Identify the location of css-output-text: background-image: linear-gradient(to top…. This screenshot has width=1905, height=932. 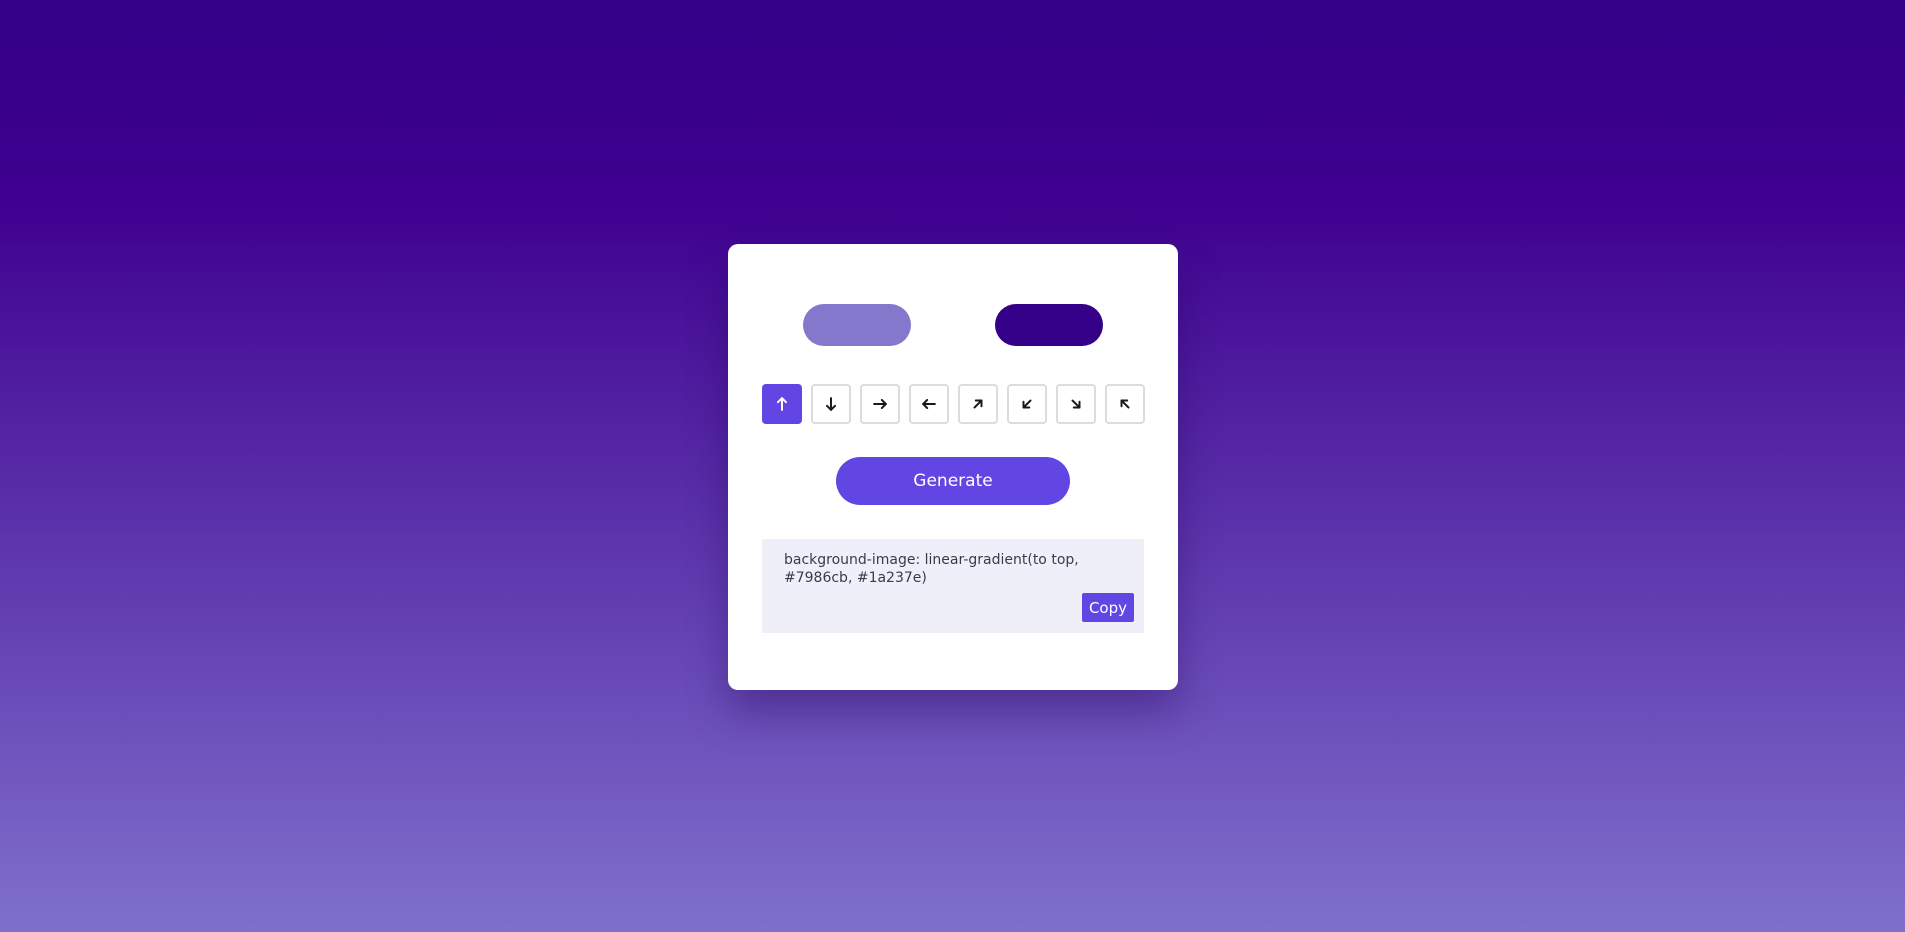
(931, 569).